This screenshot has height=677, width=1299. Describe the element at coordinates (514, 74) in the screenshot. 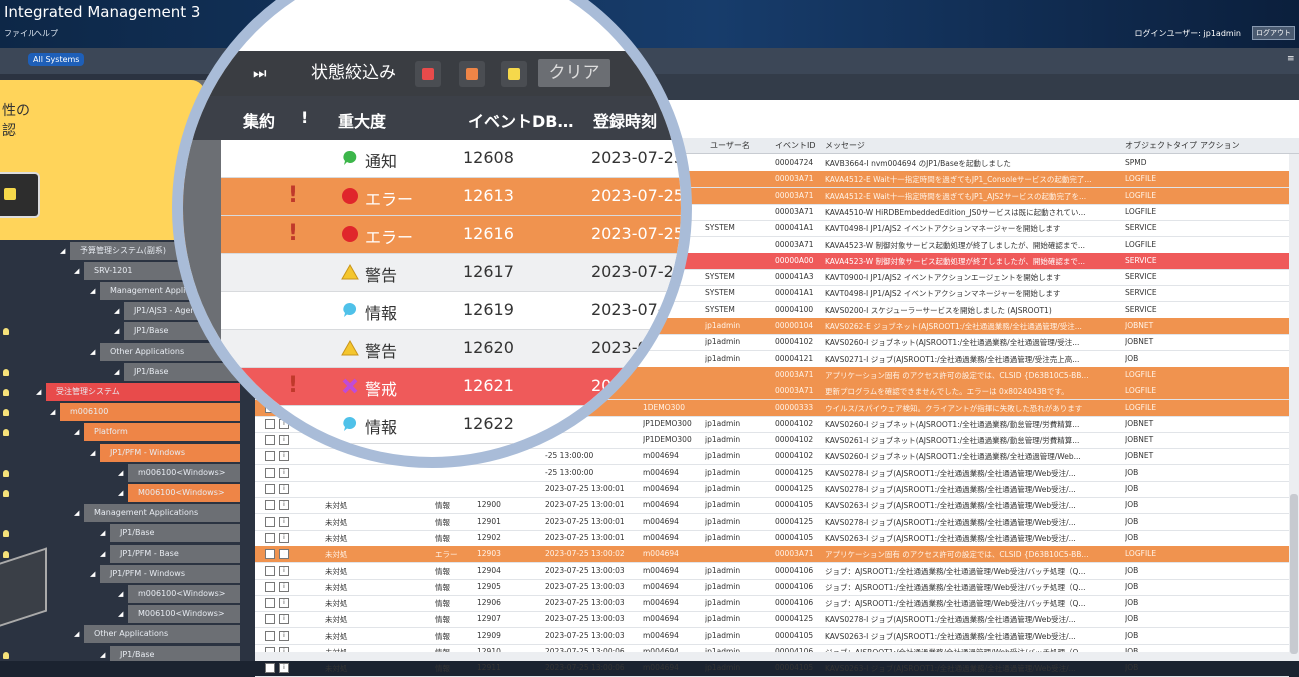

I see `yellow-filter-button` at that location.